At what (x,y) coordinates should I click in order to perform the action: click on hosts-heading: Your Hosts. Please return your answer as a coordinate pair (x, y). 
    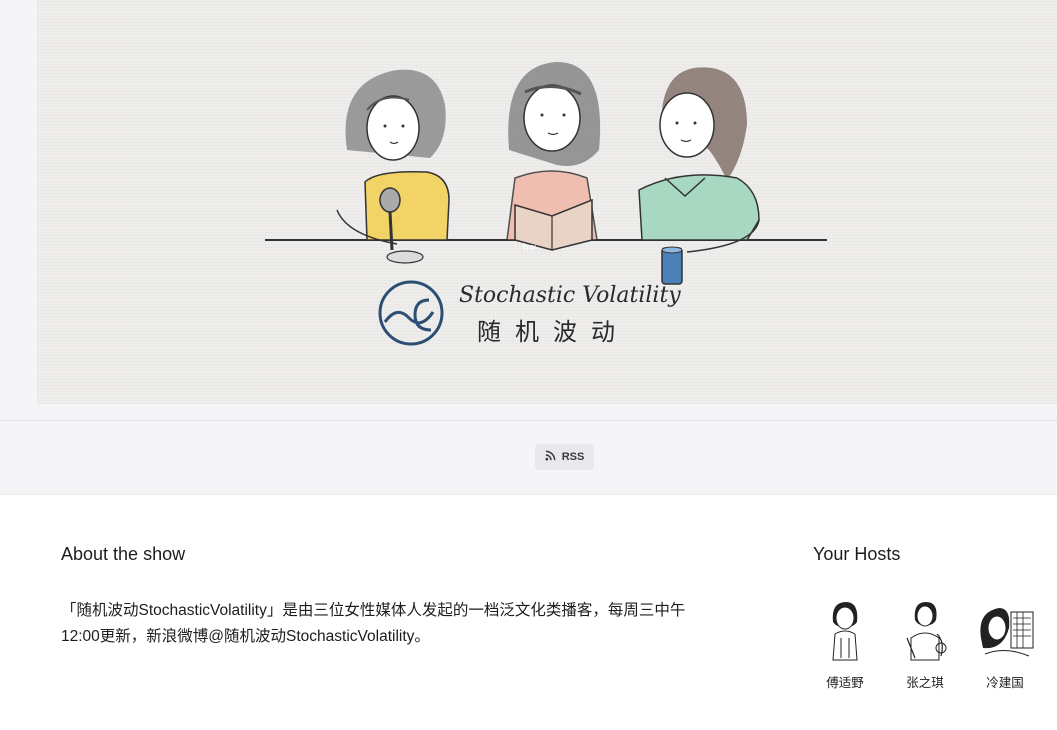
    Looking at the image, I should click on (857, 554).